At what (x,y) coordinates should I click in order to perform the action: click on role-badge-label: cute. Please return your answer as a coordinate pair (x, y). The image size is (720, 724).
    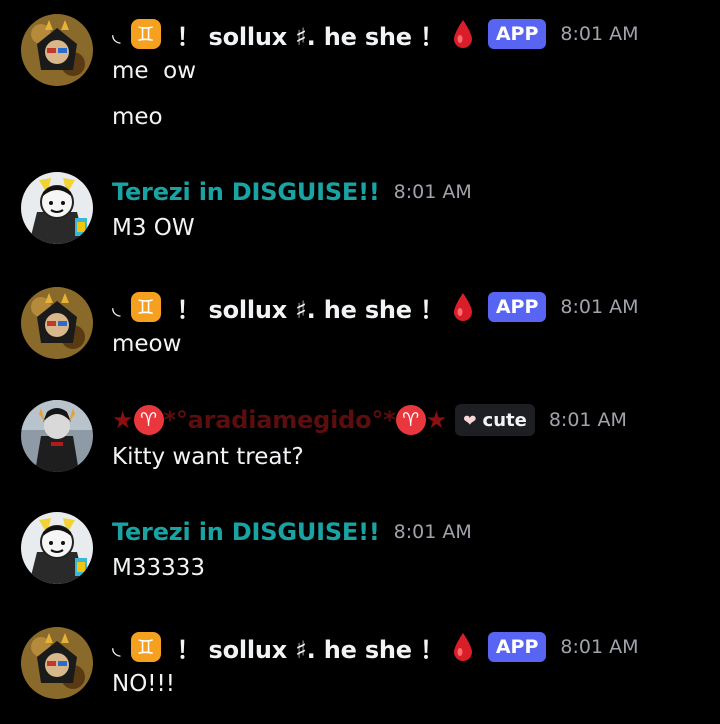
    Looking at the image, I should click on (504, 420).